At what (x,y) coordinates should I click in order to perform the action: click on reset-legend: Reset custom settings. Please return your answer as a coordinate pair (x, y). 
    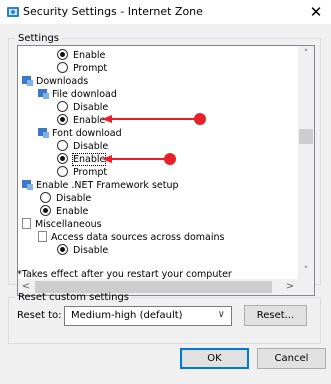
    Looking at the image, I should click on (73, 297).